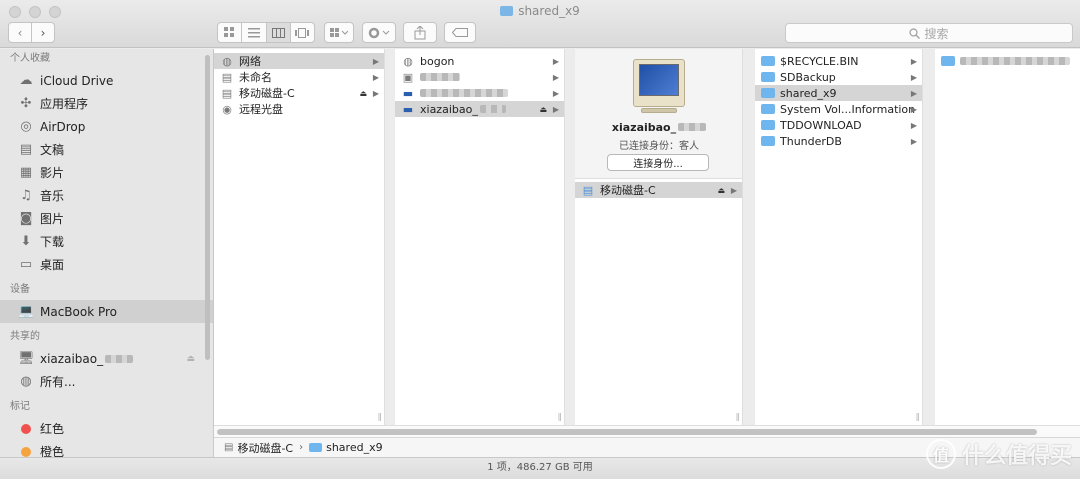  I want to click on sidebar-item-airdrop: ◎ AirDrop, so click(106, 126).